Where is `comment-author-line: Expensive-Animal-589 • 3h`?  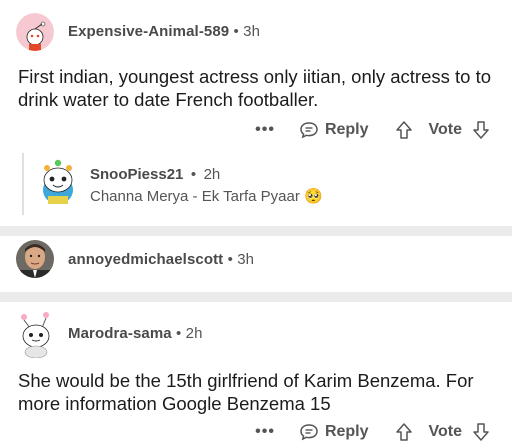
comment-author-line: Expensive-Animal-589 • 3h is located at coordinates (164, 31).